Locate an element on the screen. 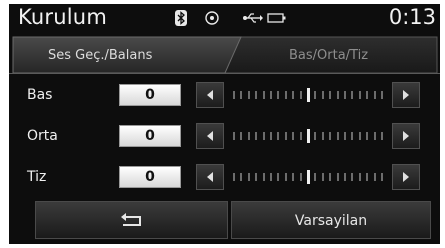 This screenshot has width=445, height=248. bass-increase-button is located at coordinates (406, 95).